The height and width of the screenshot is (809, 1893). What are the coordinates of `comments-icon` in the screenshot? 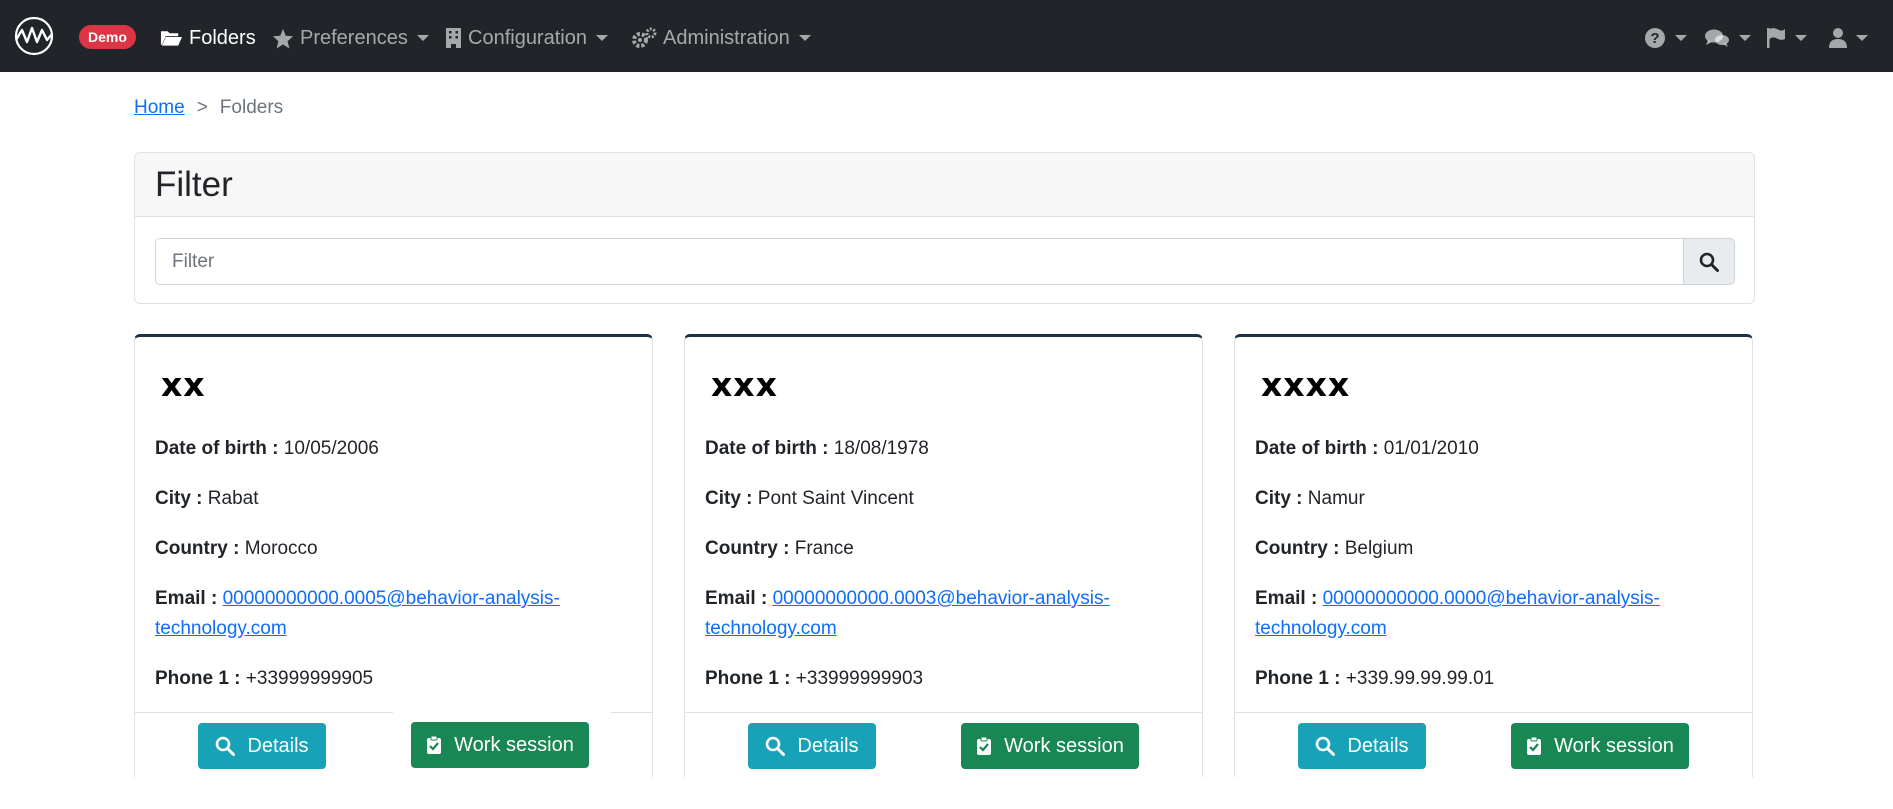 It's located at (1717, 38).